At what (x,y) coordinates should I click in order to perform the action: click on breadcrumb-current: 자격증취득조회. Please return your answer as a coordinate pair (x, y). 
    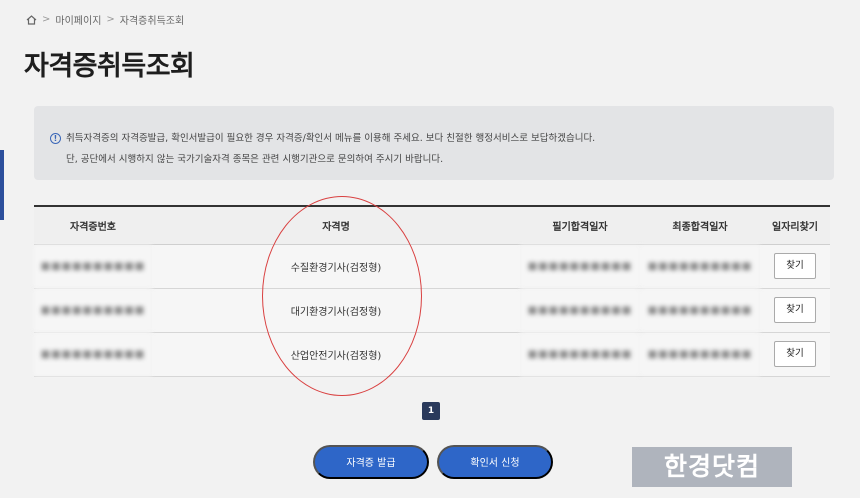
    Looking at the image, I should click on (152, 21).